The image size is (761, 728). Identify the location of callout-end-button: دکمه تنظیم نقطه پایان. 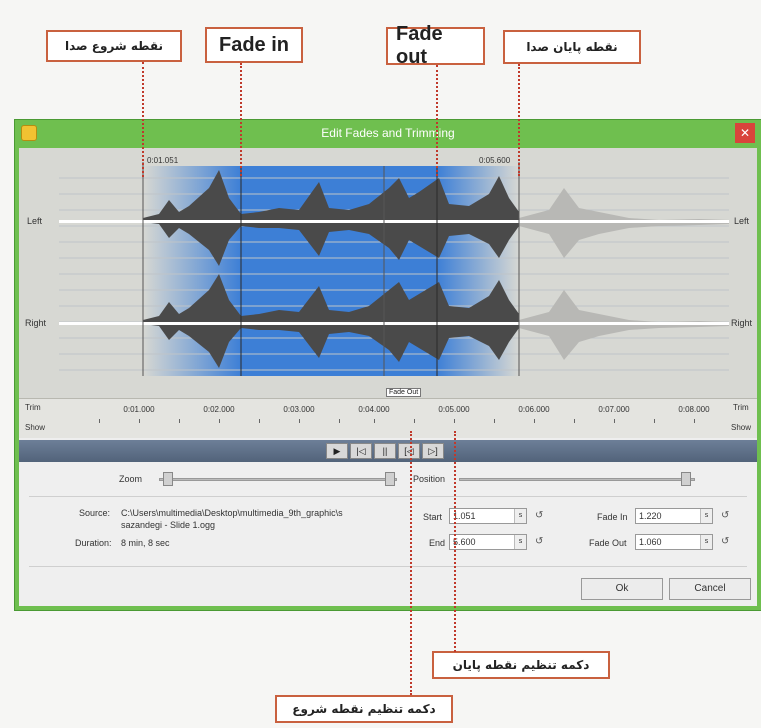
(521, 665).